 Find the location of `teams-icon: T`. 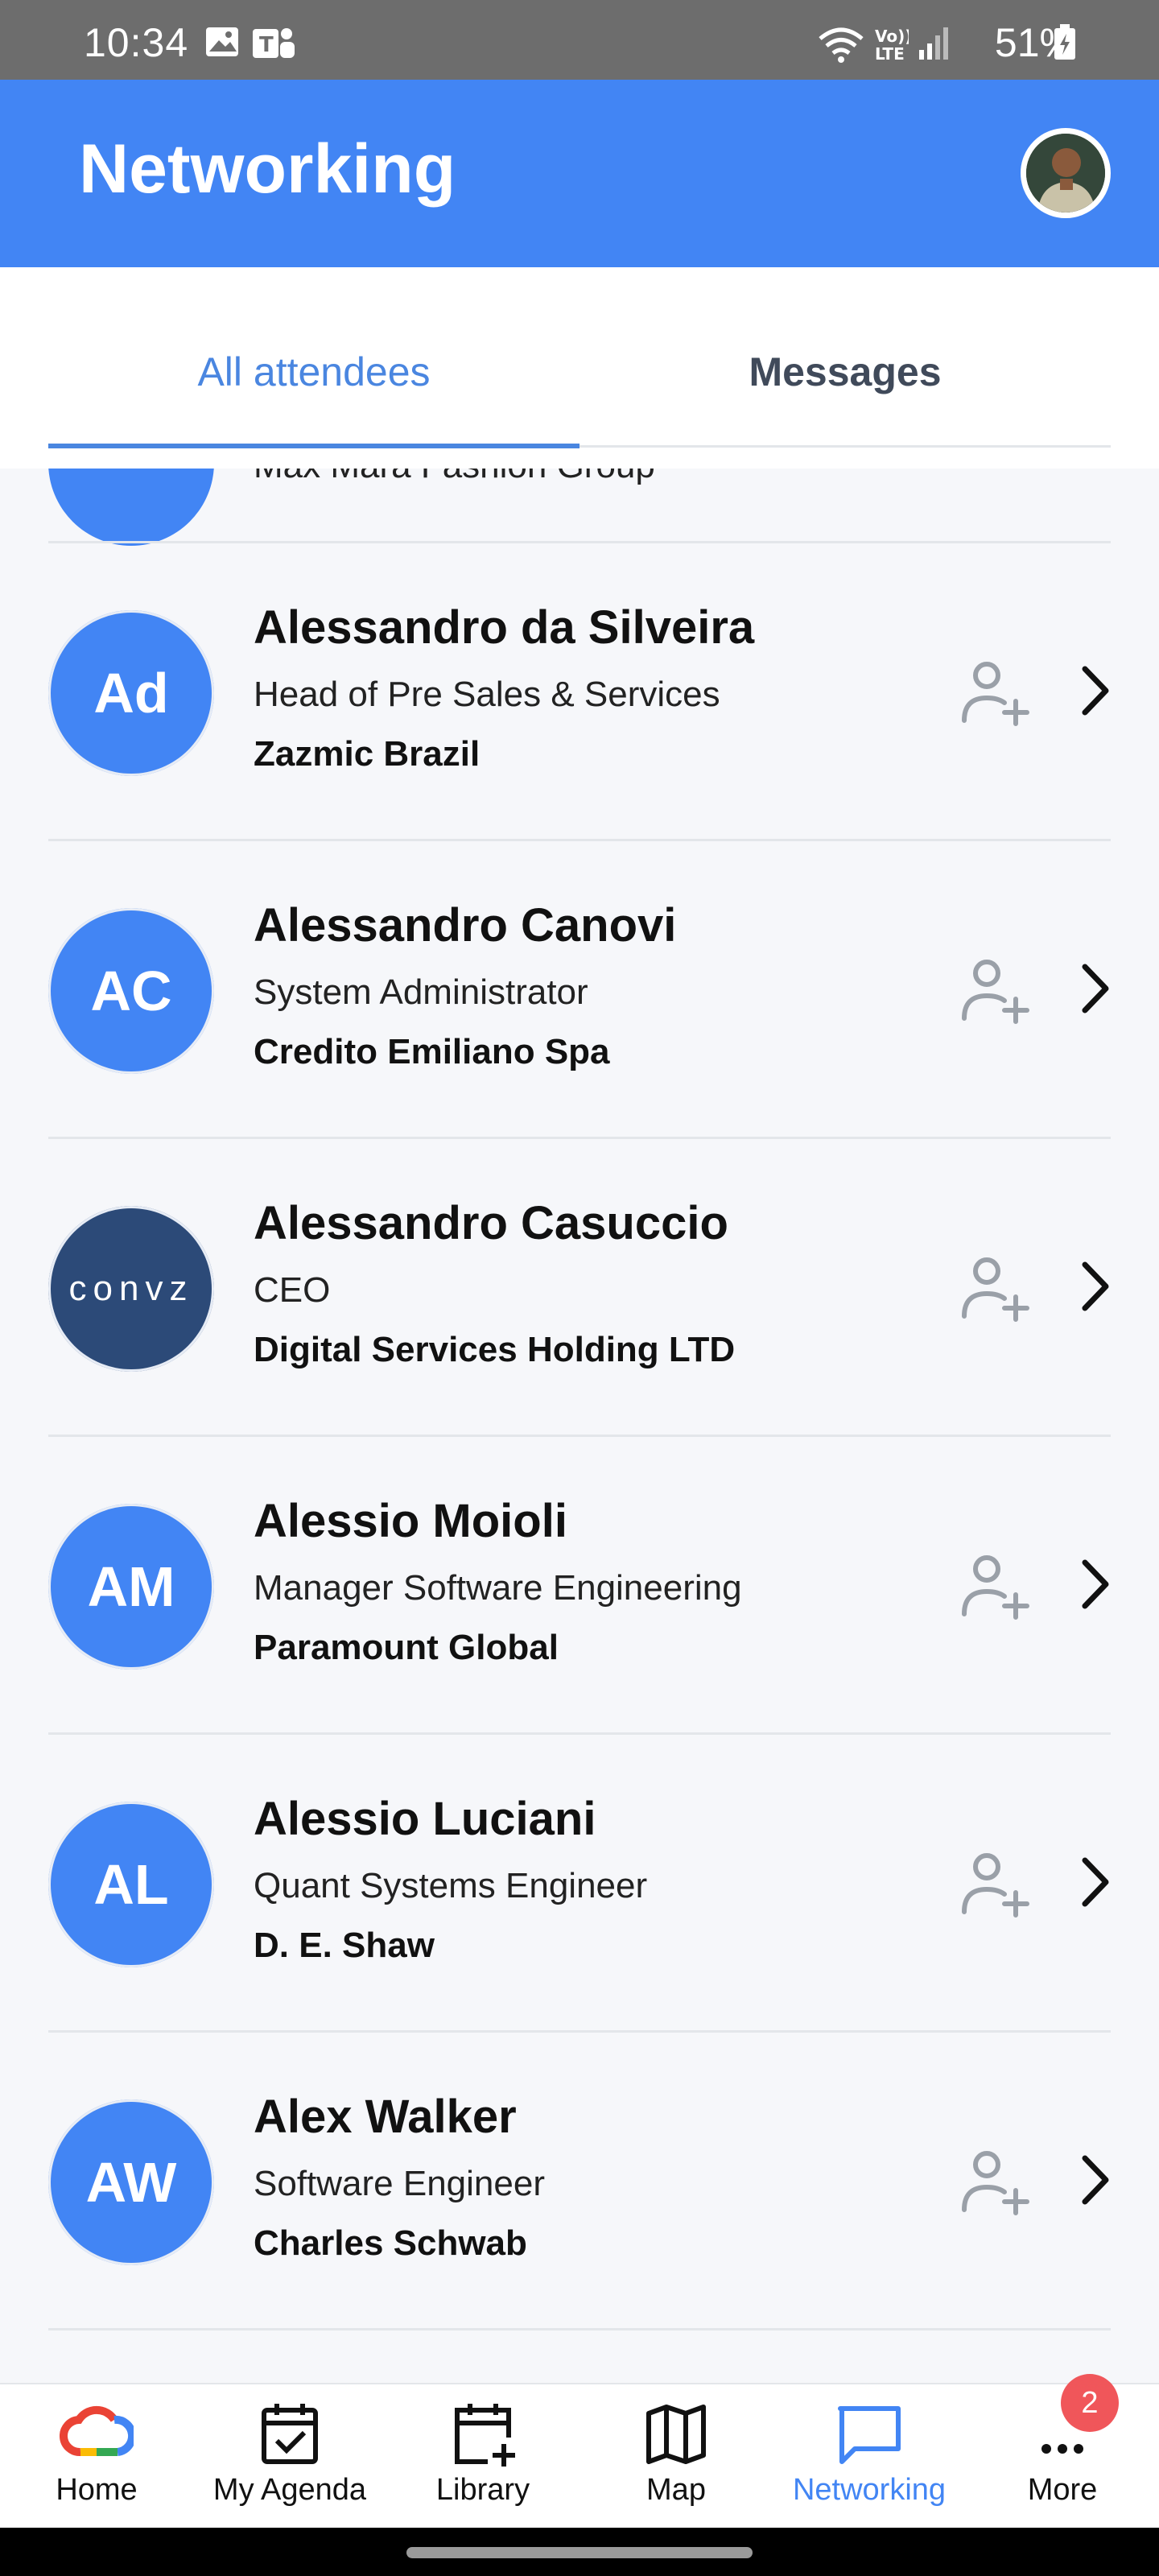

teams-icon: T is located at coordinates (273, 45).